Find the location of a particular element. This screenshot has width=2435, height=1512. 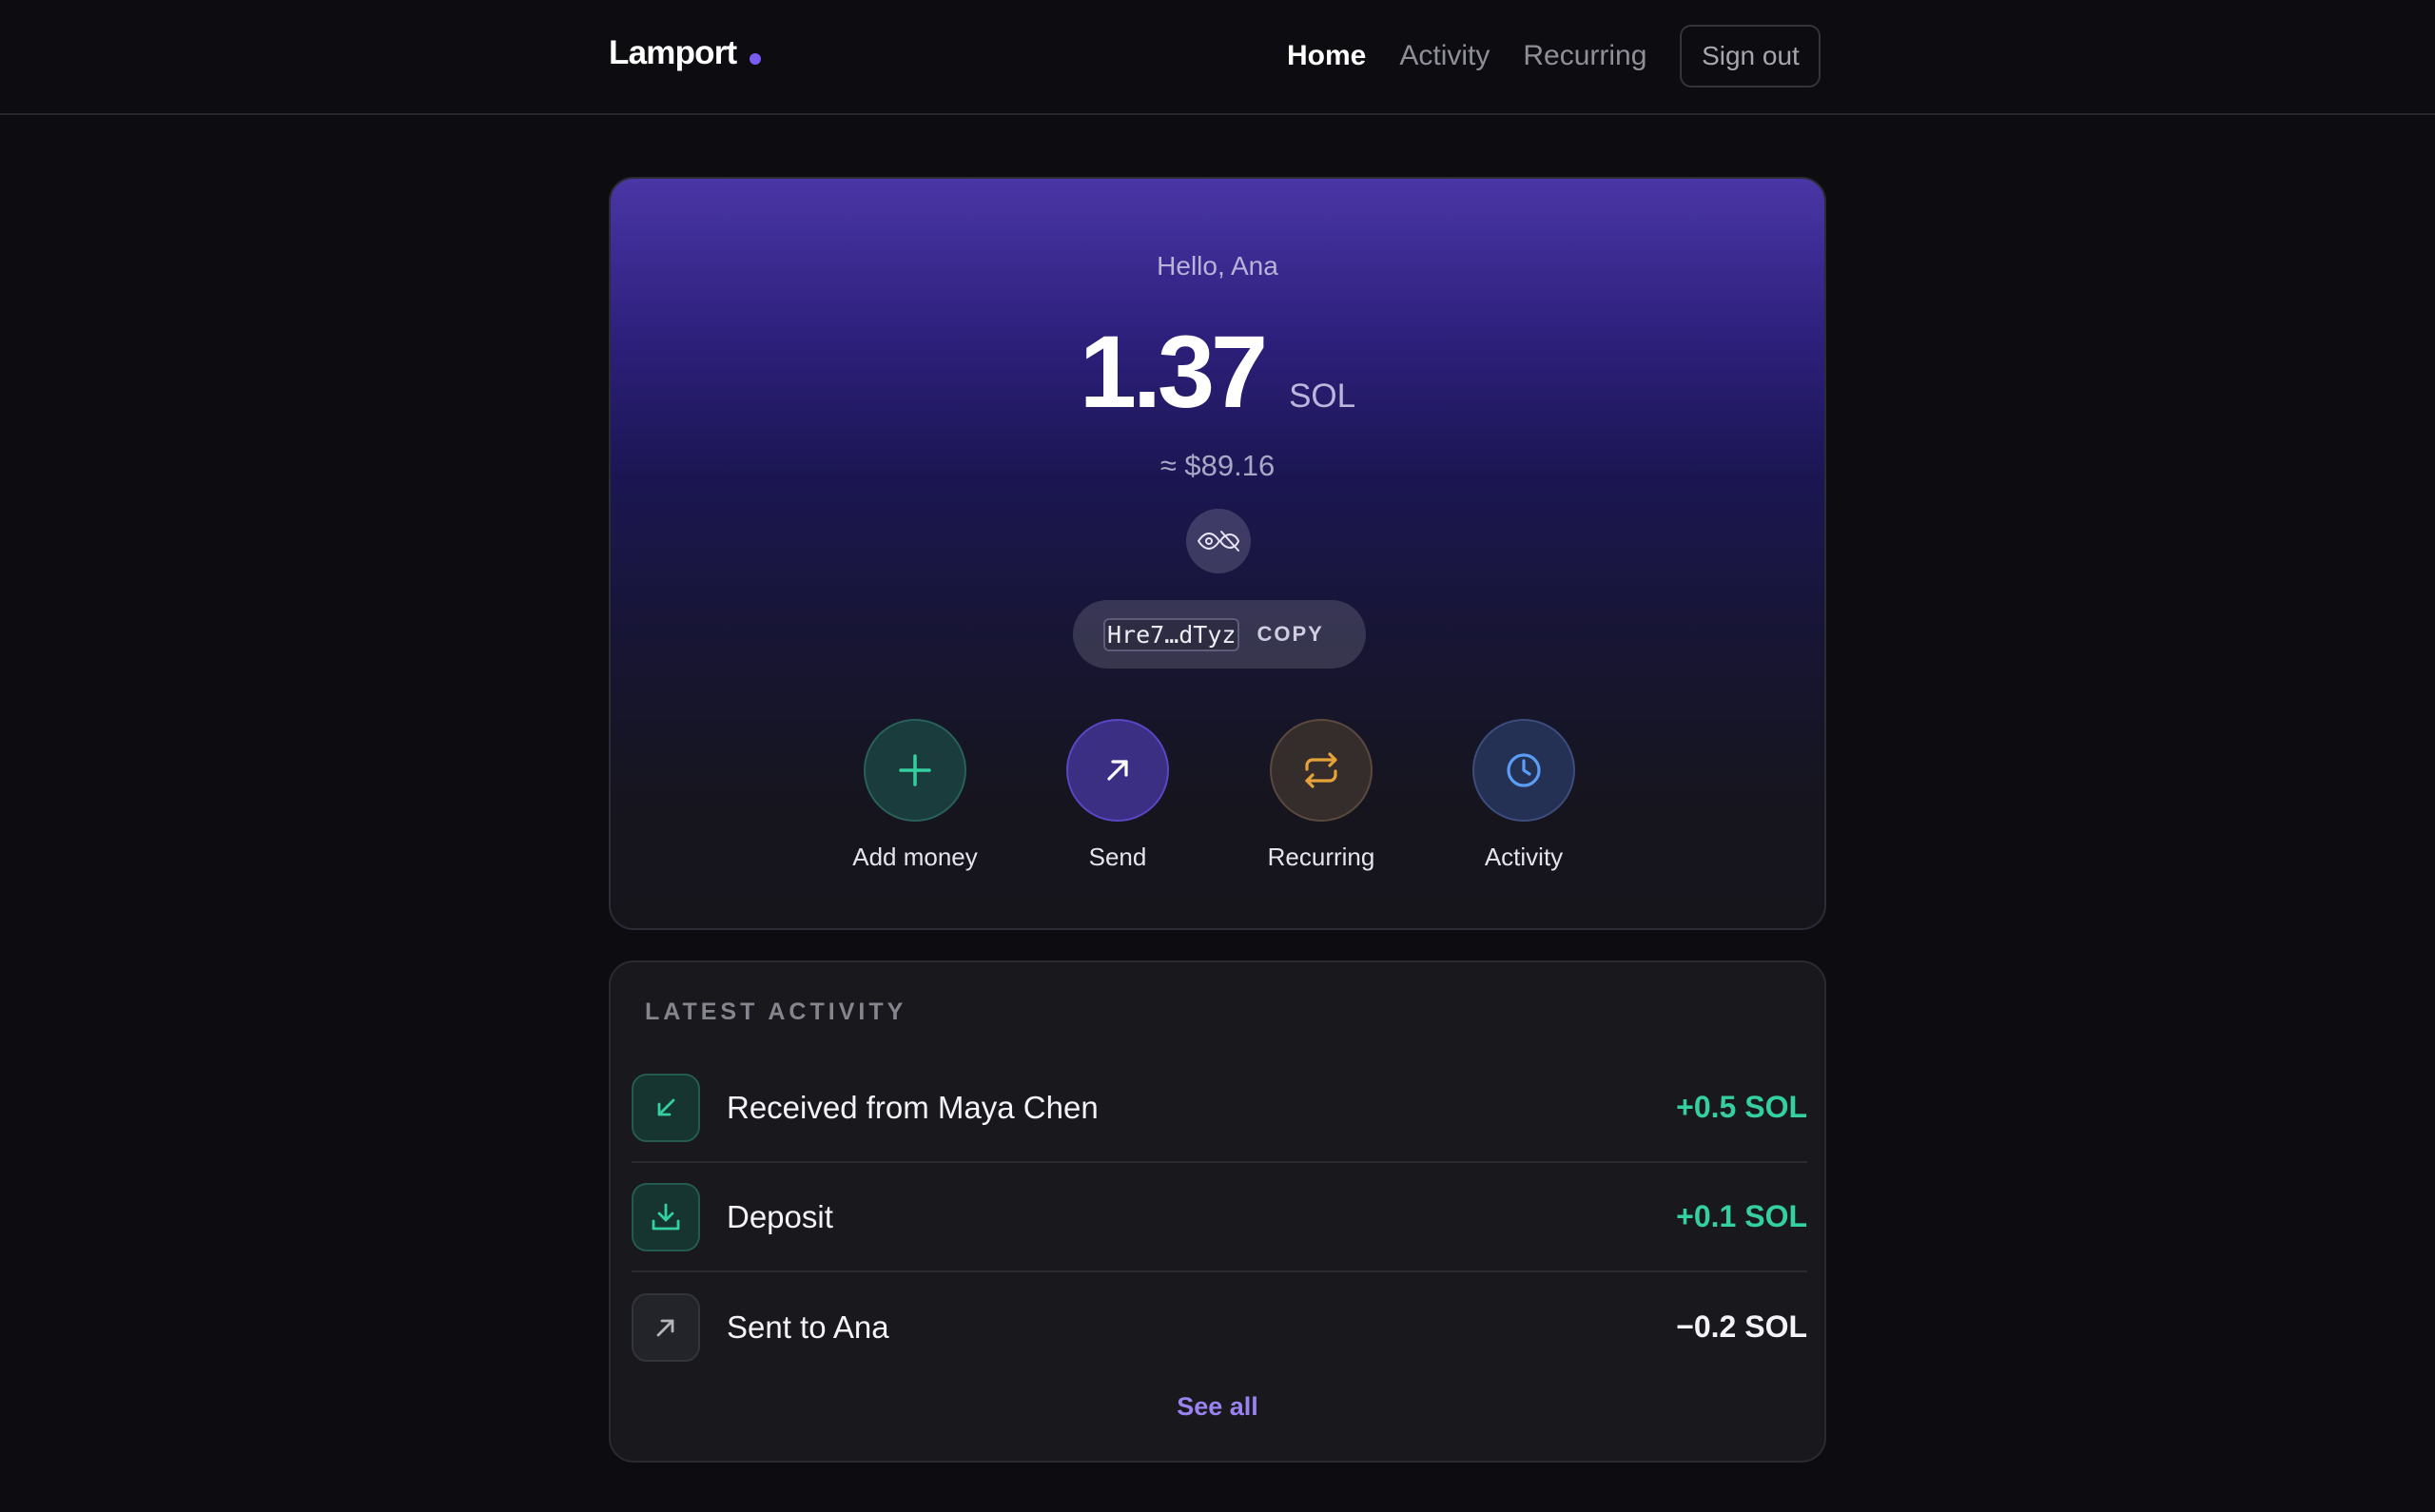

recurring-circle is located at coordinates (1321, 770).